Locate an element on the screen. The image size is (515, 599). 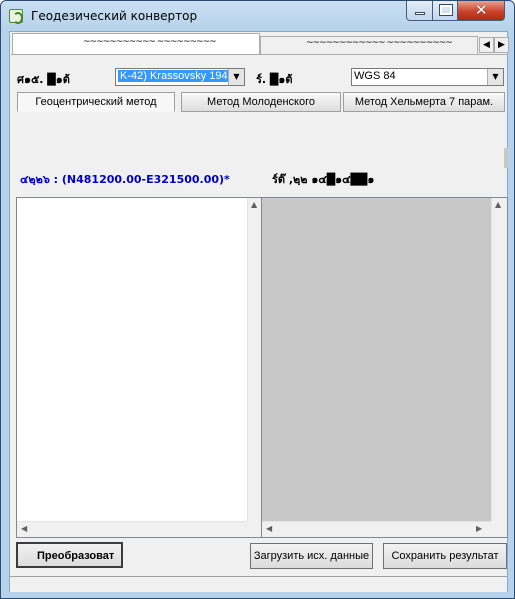
close-icon: ✕ is located at coordinates (481, 10).